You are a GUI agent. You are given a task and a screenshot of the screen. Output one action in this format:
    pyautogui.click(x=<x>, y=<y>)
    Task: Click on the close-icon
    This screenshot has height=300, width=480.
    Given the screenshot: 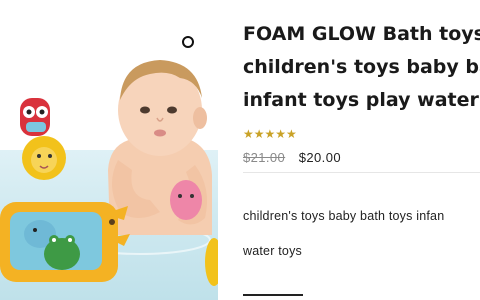 What is the action you would take?
    pyautogui.click(x=188, y=42)
    